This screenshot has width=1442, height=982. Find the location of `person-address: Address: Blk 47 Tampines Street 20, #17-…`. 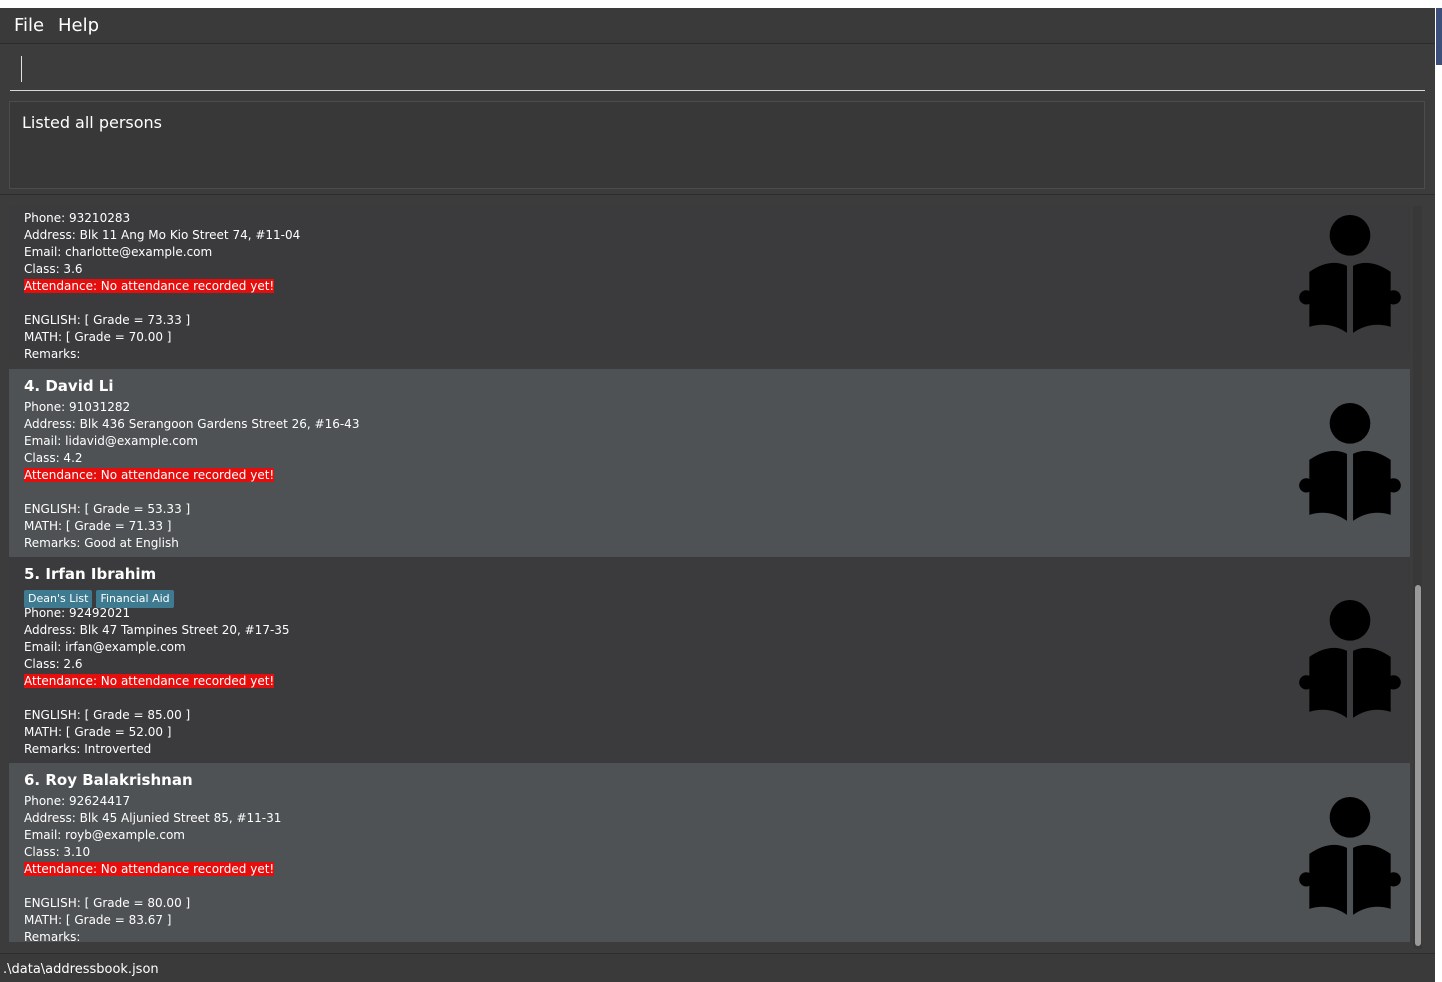

person-address: Address: Blk 47 Tampines Street 20, #17-… is located at coordinates (157, 630).